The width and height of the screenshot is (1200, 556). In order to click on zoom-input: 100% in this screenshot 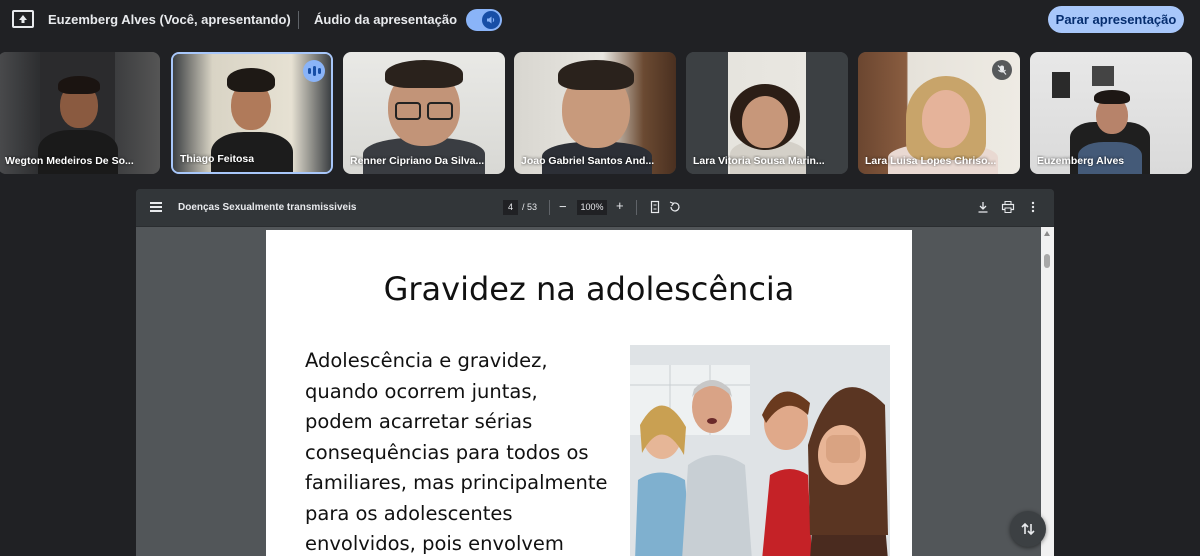, I will do `click(592, 207)`.